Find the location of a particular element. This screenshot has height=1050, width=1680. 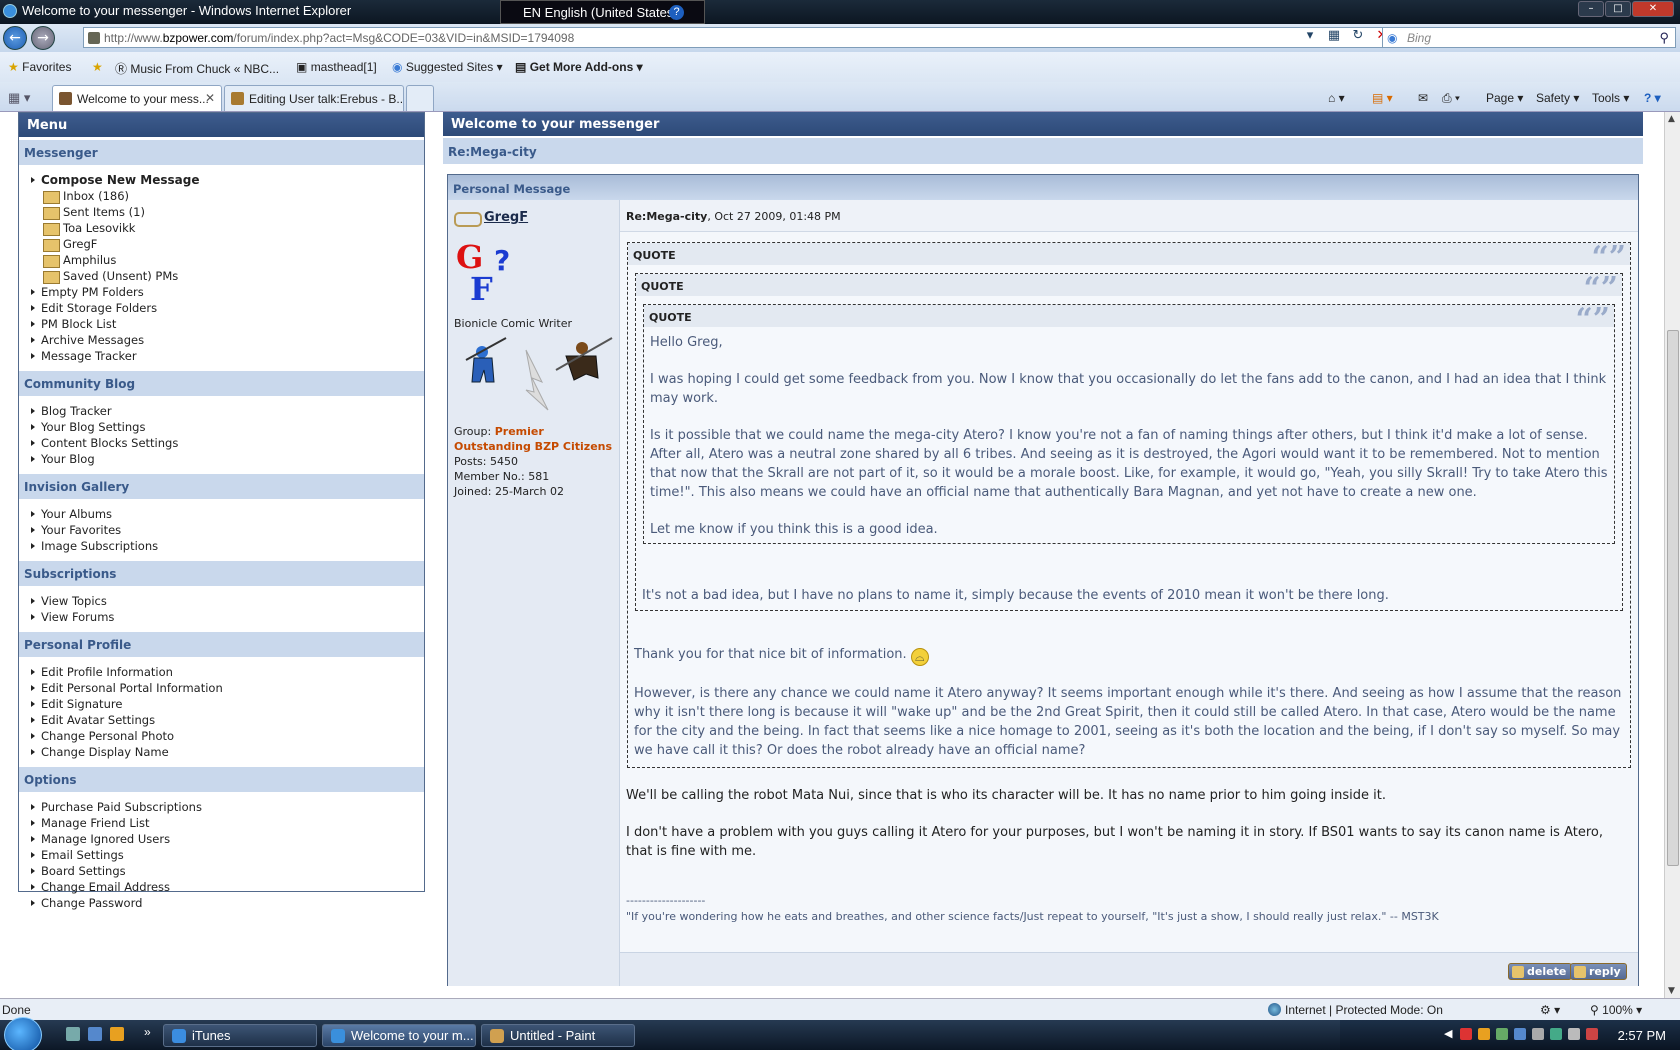

close-button: ✕ is located at coordinates (1653, 9).